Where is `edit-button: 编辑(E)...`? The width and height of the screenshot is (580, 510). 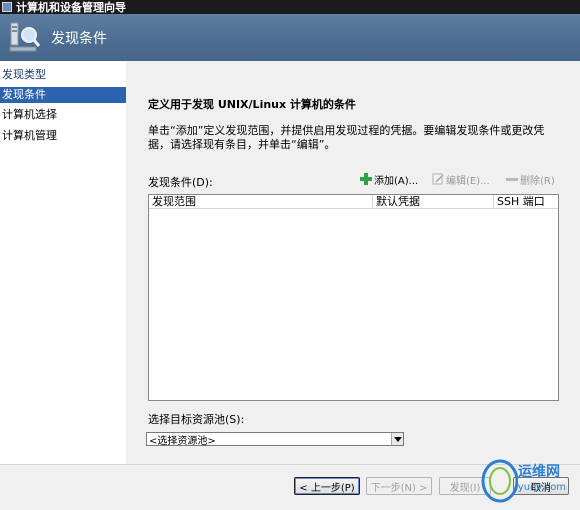 edit-button: 编辑(E)... is located at coordinates (461, 179).